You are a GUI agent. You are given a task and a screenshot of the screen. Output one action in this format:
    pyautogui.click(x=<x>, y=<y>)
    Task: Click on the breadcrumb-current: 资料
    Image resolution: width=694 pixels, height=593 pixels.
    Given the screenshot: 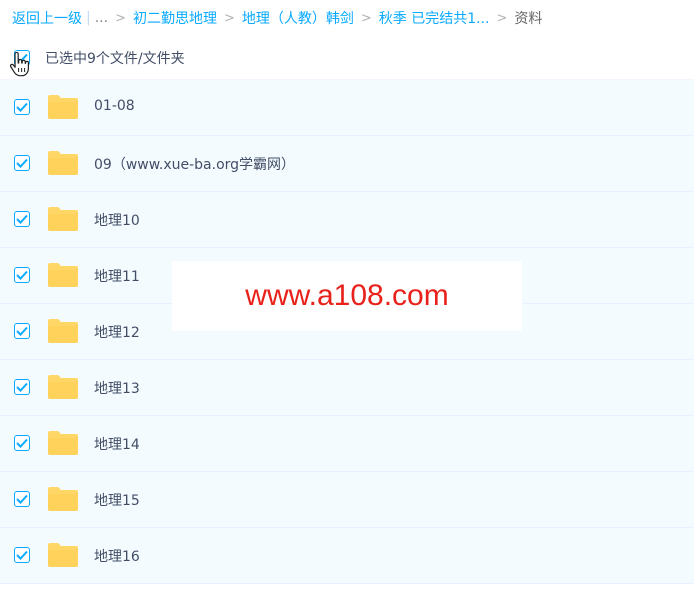 What is the action you would take?
    pyautogui.click(x=528, y=19)
    